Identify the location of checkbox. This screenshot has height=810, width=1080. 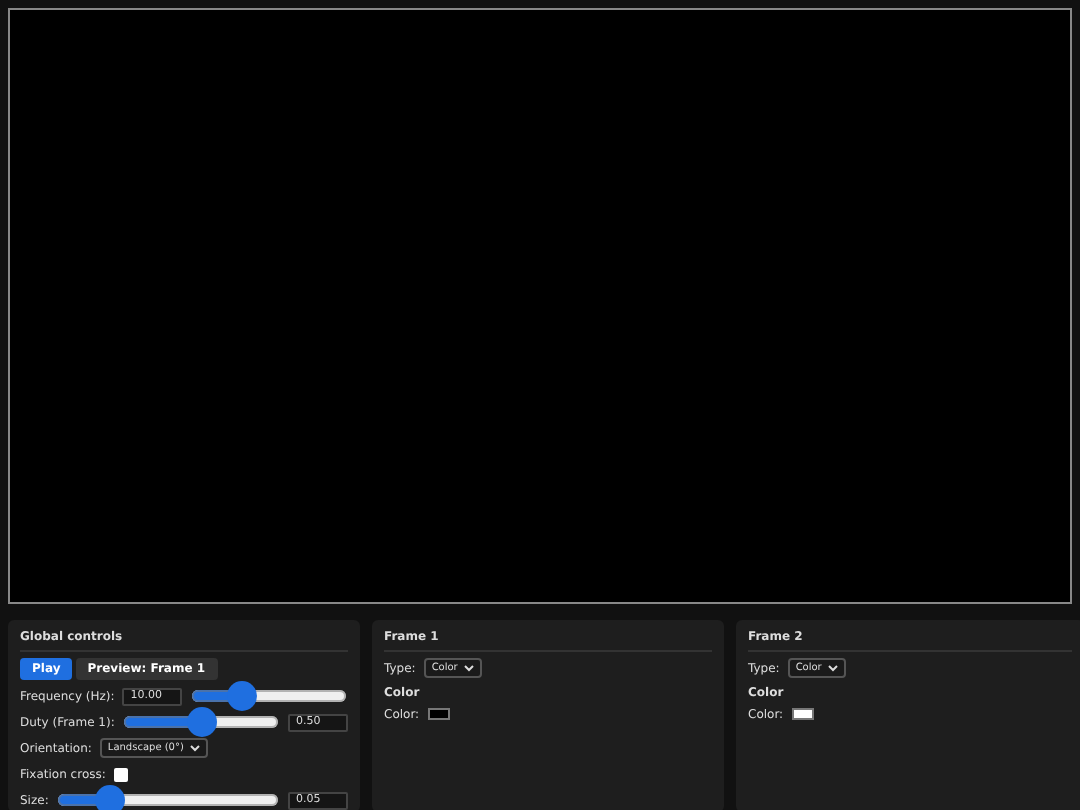
(120, 774).